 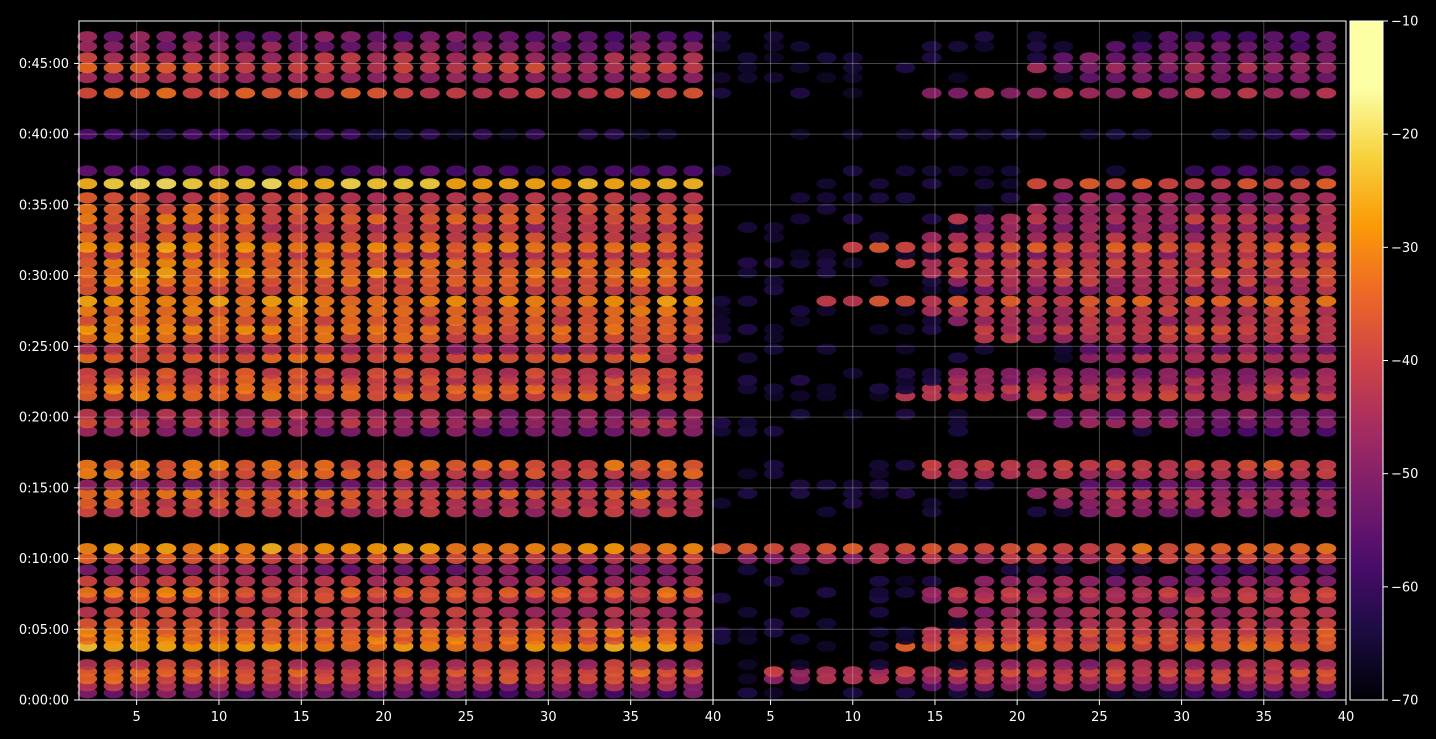 What do you see at coordinates (44, 701) in the screenshot?
I see `y-tick-label: 0:00:00` at bounding box center [44, 701].